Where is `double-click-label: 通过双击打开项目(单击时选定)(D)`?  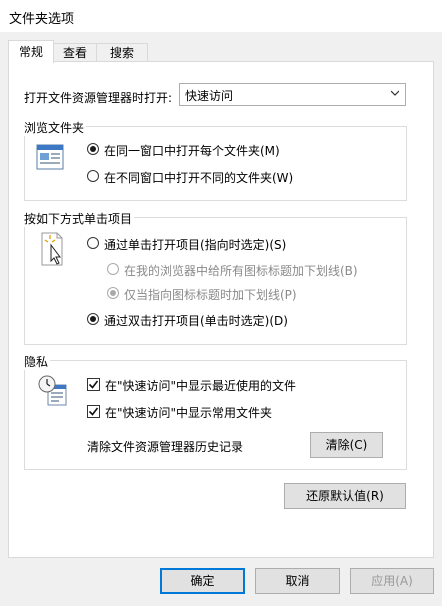 double-click-label: 通过双击打开项目(单击时选定)(D) is located at coordinates (196, 321).